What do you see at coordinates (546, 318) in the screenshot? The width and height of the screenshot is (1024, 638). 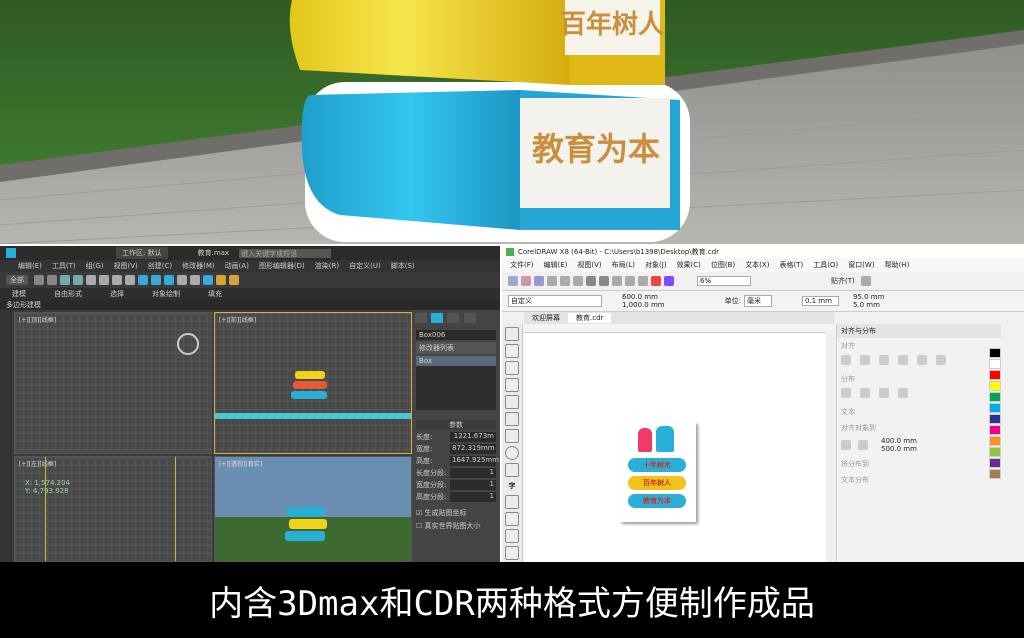 I see `tab-welcome: 欢迎屏幕` at bounding box center [546, 318].